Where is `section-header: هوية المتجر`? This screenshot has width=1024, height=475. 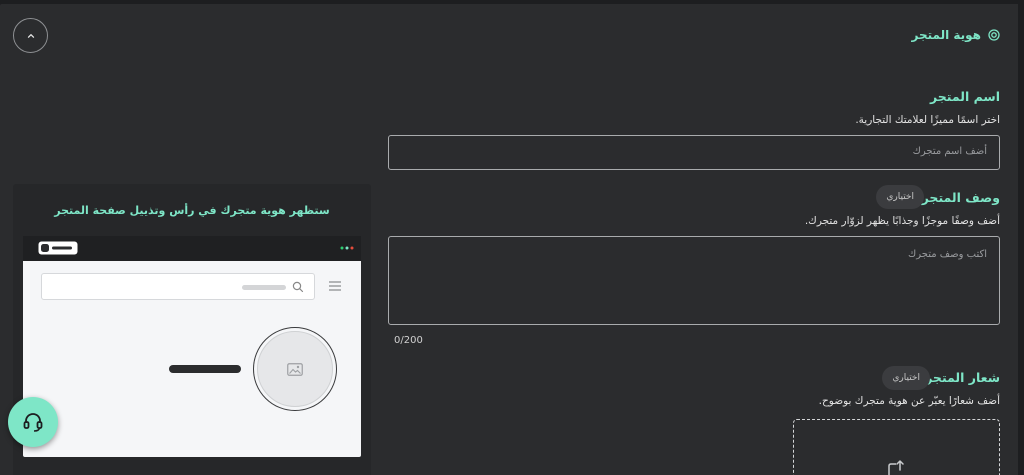
section-header: هوية المتجر is located at coordinates (956, 35).